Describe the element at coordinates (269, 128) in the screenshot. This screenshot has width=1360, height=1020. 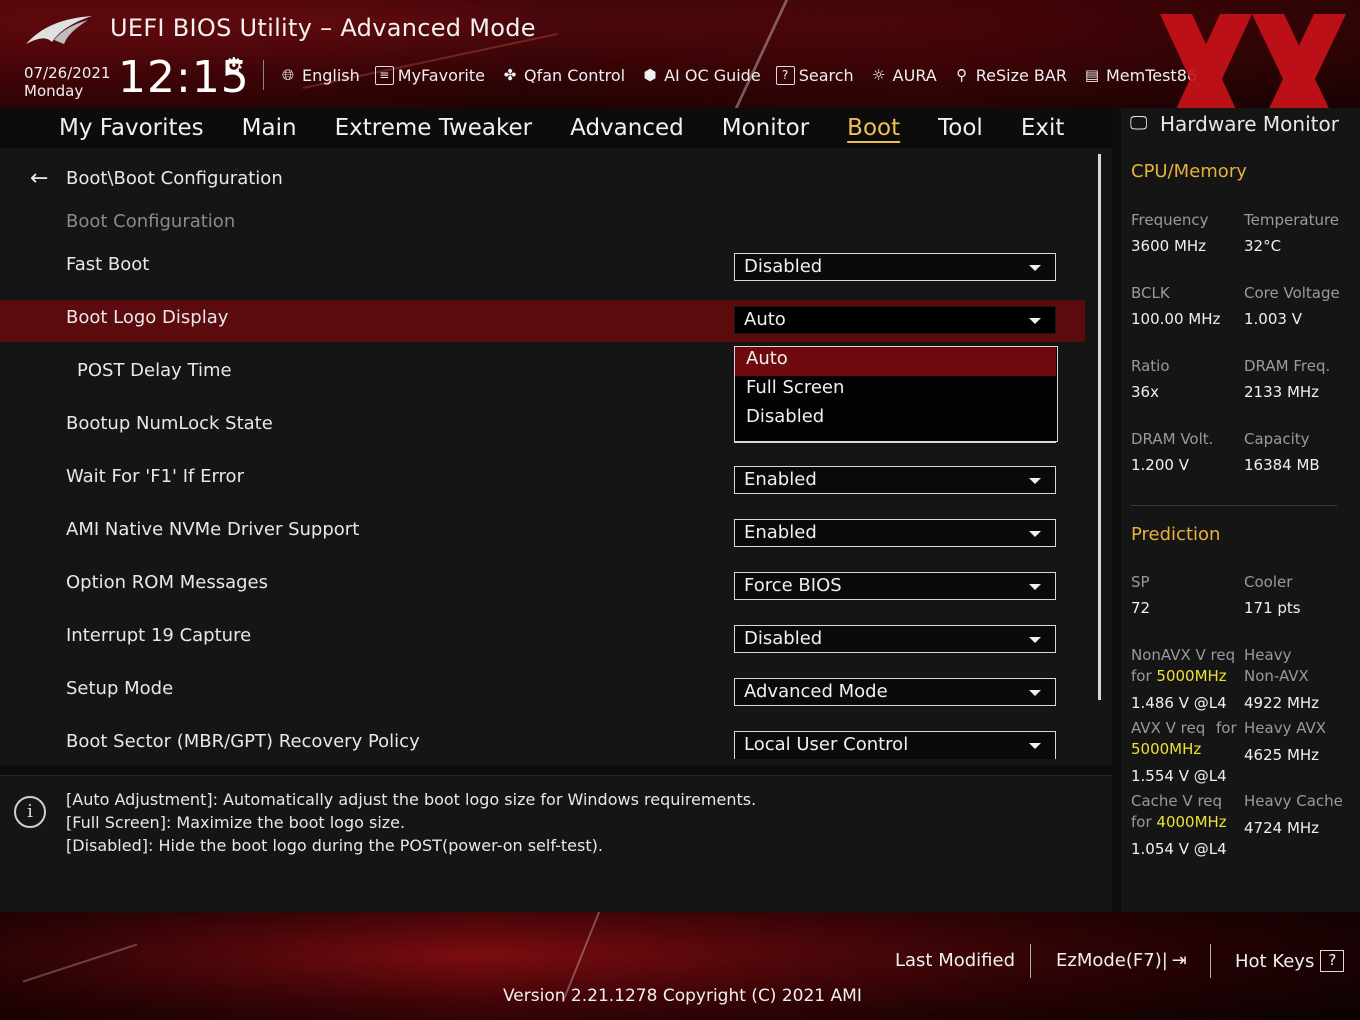
I see `tab-main: Main` at that location.